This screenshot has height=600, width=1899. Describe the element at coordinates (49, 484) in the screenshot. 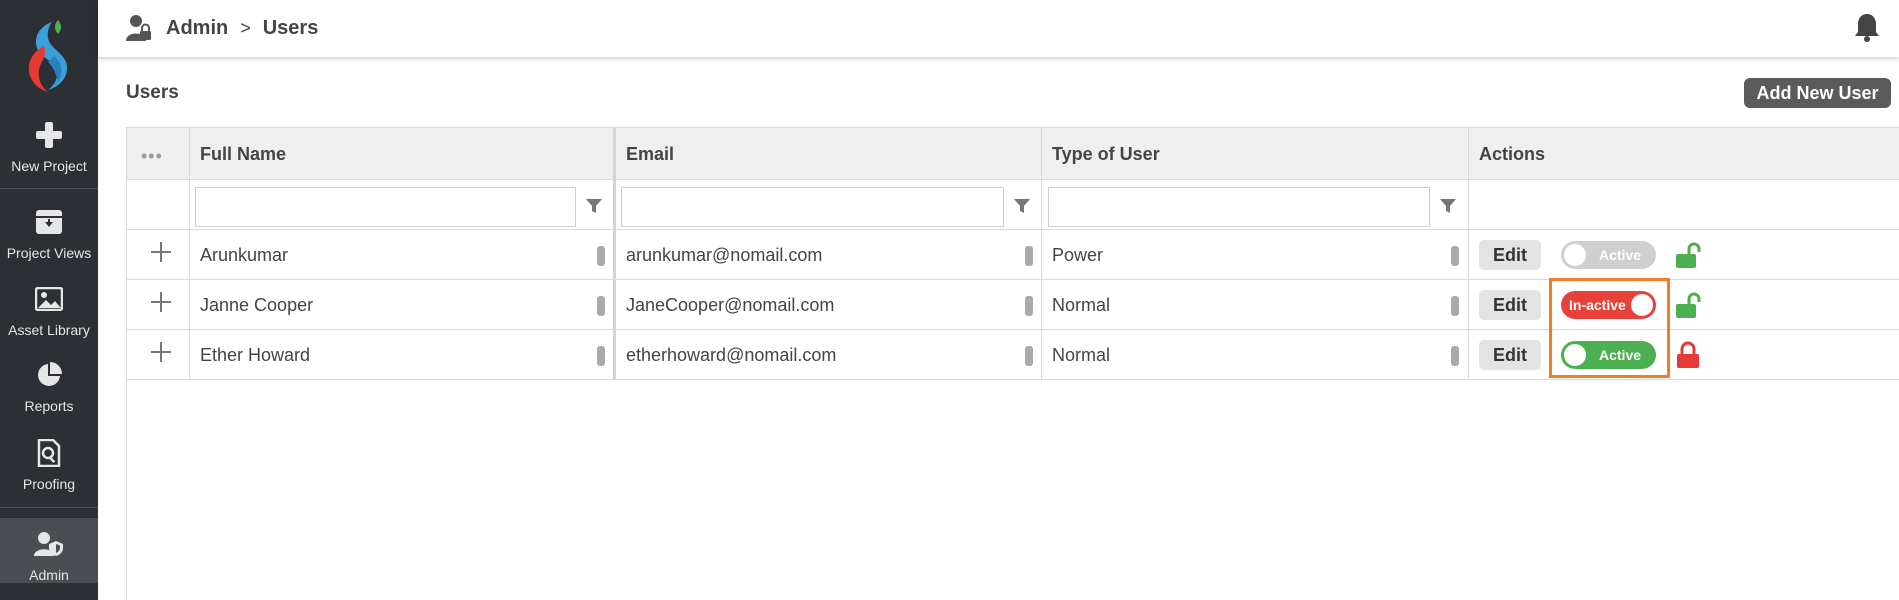

I see `sidebar-item-label: Proofing` at that location.